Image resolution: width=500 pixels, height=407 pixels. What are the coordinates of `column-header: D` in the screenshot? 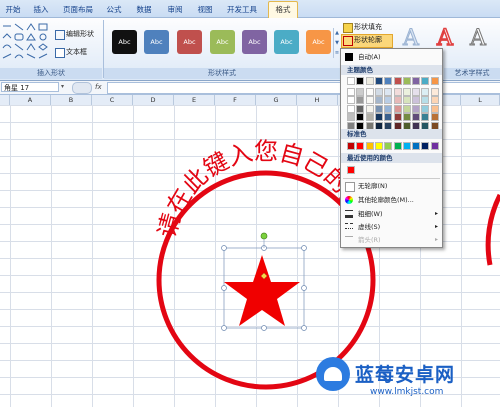 It's located at (153, 100).